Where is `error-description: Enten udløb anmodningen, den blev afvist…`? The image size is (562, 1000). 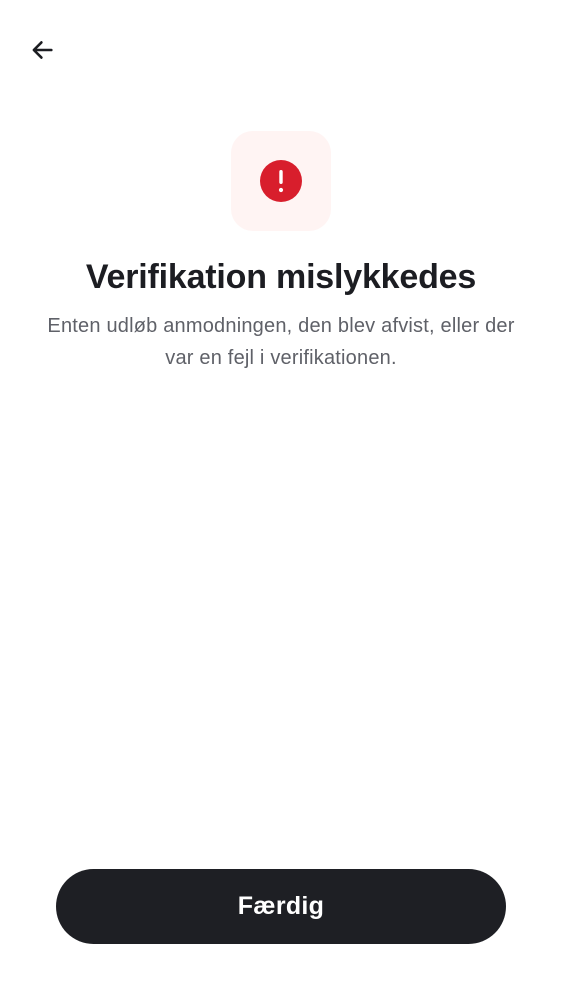 error-description: Enten udløb anmodningen, den blev afvist… is located at coordinates (281, 342).